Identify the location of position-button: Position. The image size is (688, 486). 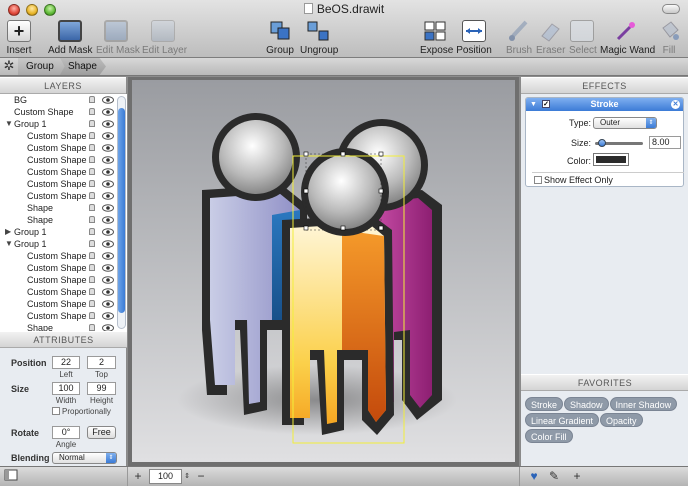
(474, 38).